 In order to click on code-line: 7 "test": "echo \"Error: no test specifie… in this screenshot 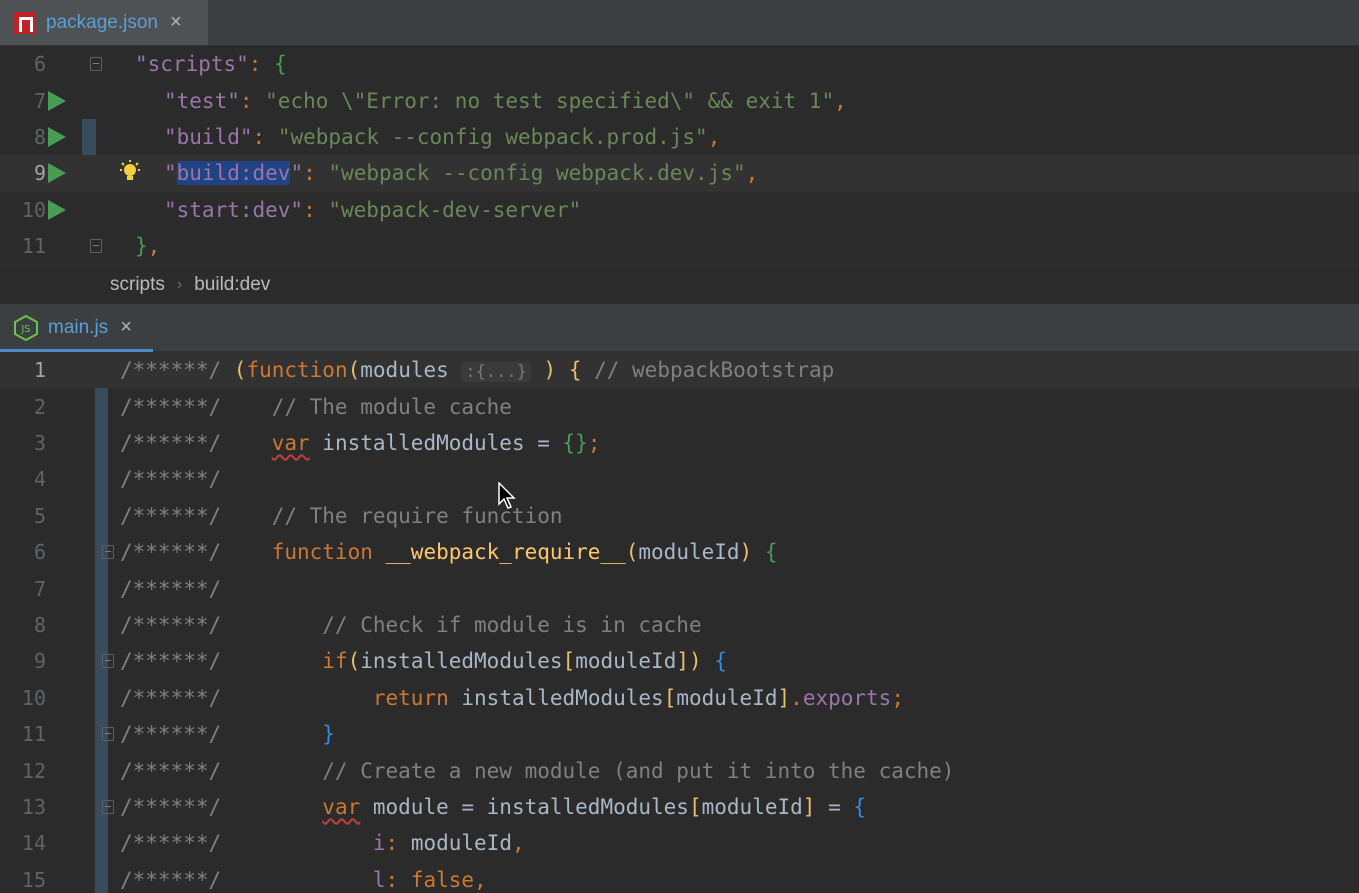, I will do `click(679, 100)`.